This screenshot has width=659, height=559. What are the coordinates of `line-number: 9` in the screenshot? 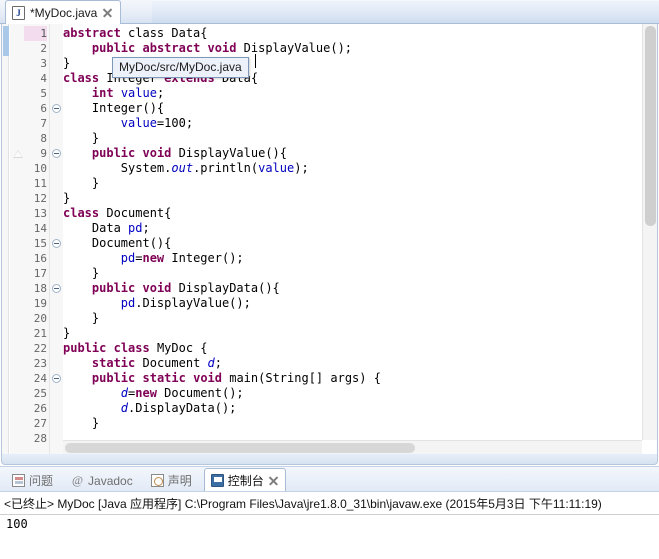 It's located at (43, 153).